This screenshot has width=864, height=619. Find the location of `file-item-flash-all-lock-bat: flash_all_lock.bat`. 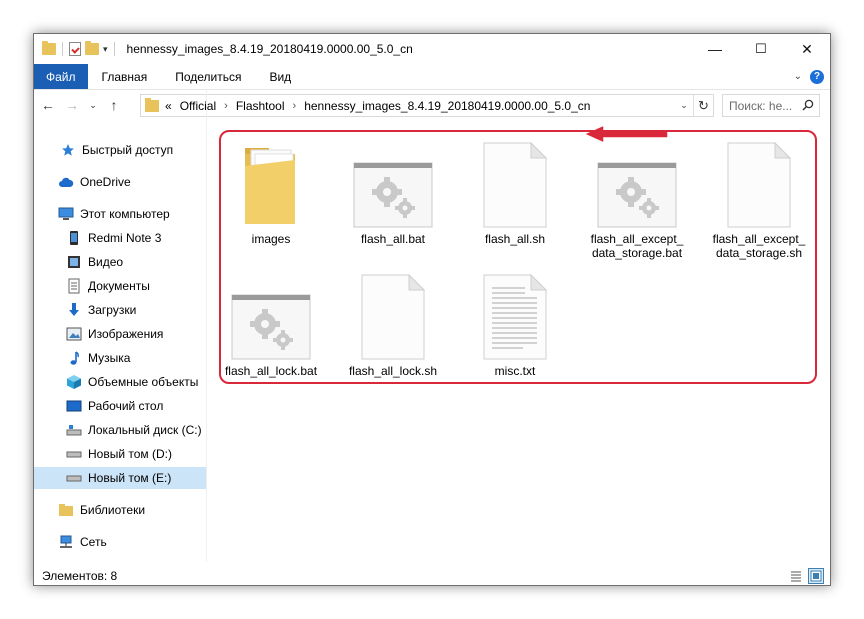

file-item-flash-all-lock-bat: flash_all_lock.bat is located at coordinates (271, 323).